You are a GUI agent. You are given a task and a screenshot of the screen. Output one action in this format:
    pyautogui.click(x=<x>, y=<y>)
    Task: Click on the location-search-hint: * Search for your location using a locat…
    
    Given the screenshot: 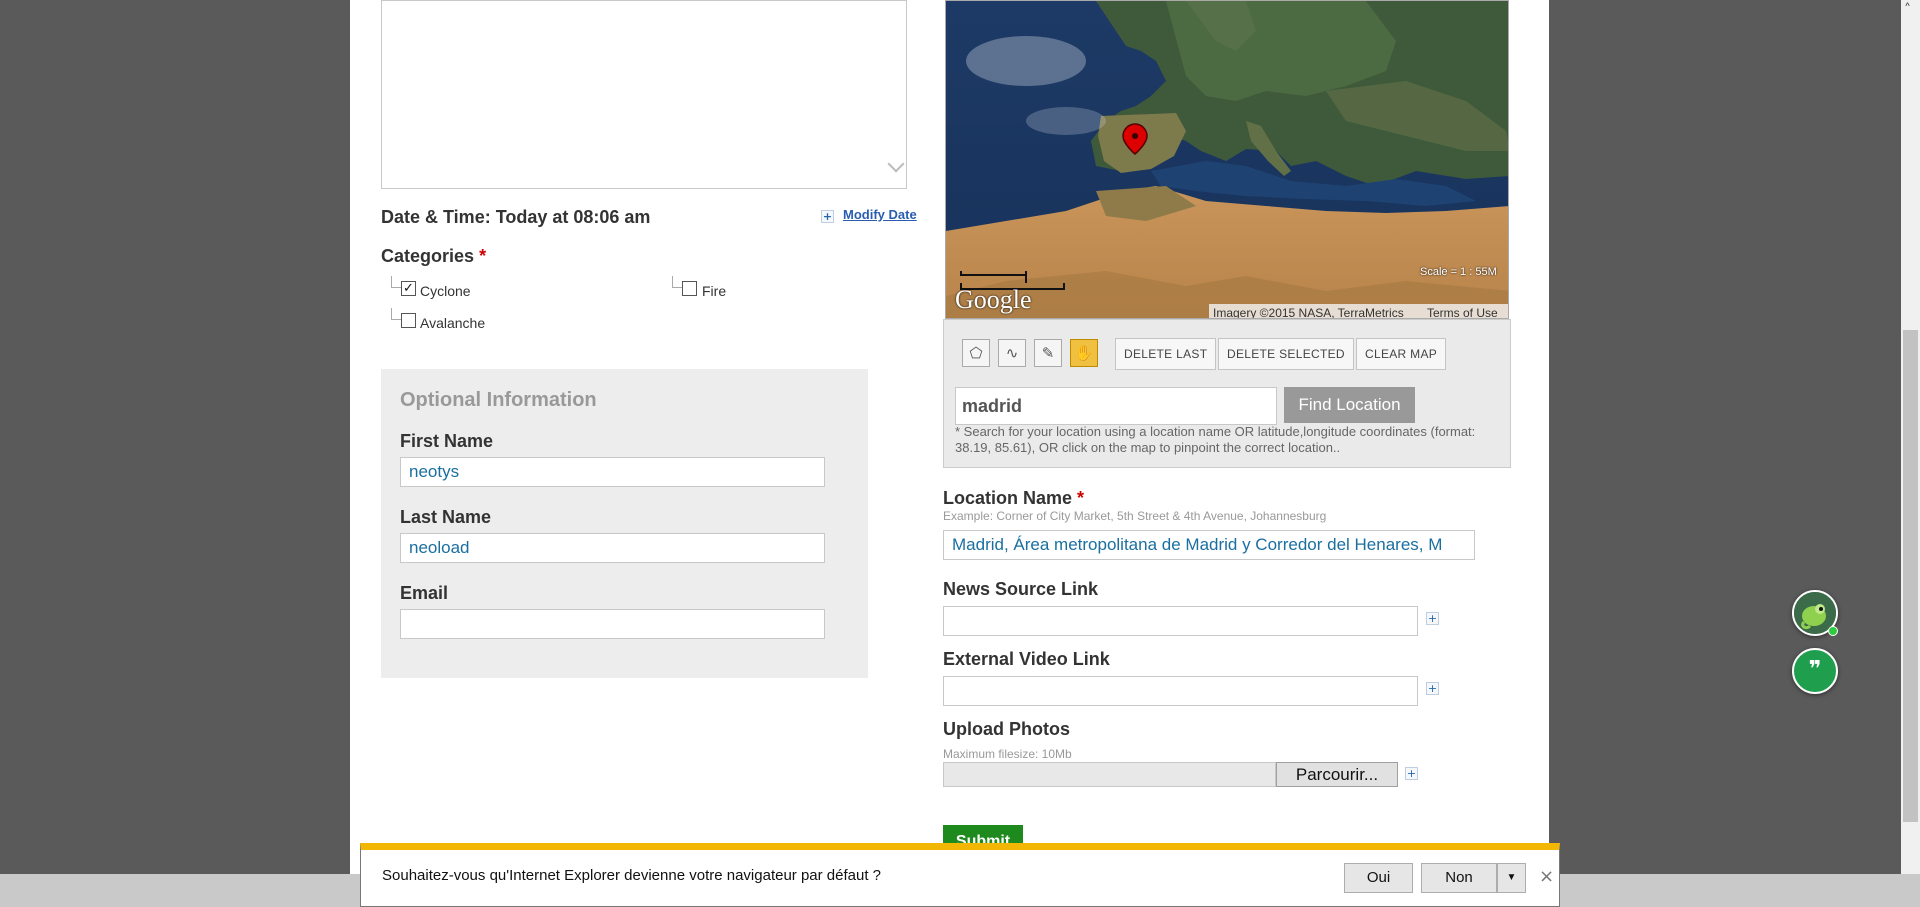 What is the action you would take?
    pyautogui.click(x=1215, y=439)
    